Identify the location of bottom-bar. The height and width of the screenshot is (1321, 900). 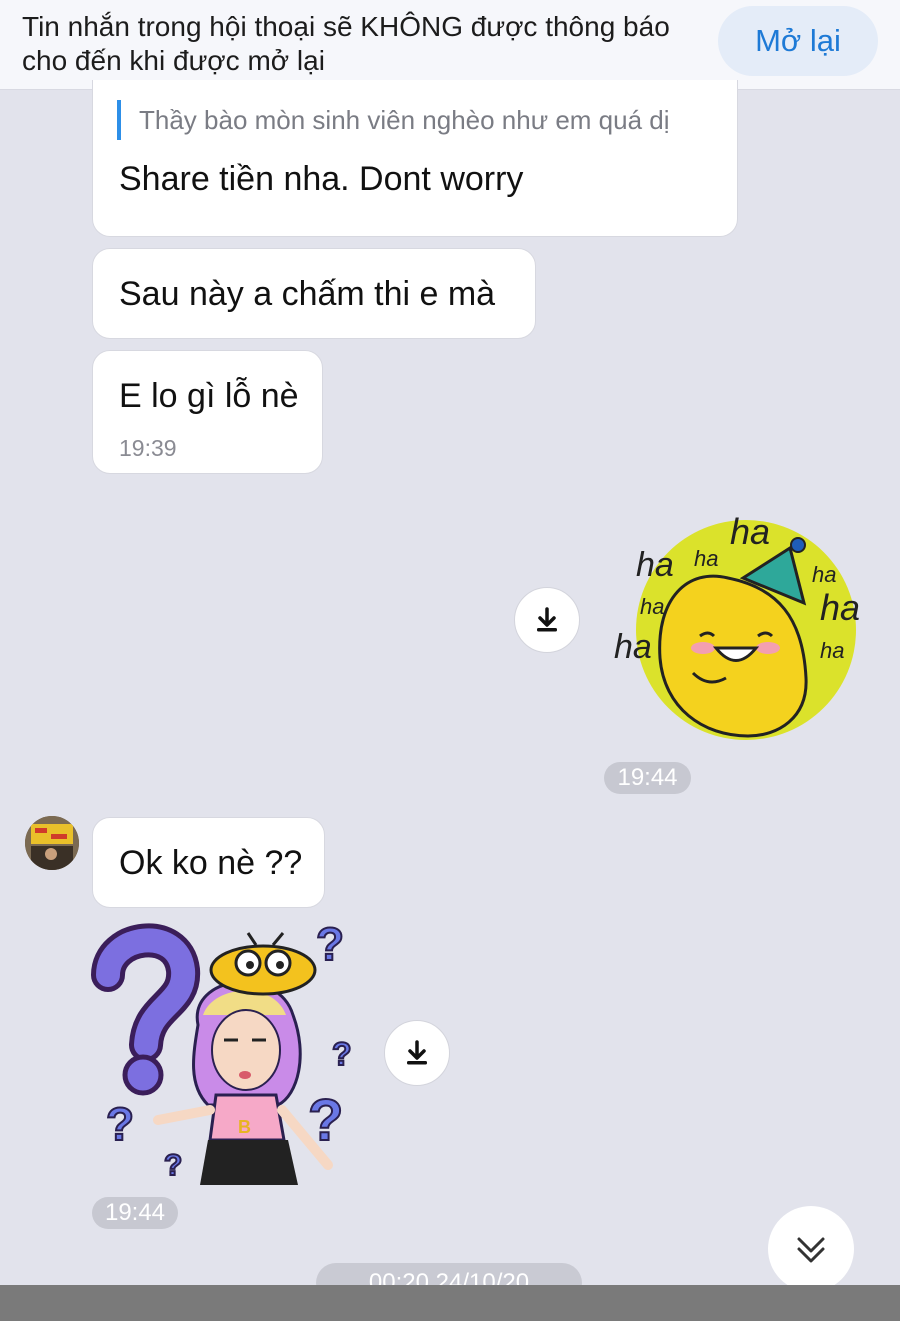
(450, 1303).